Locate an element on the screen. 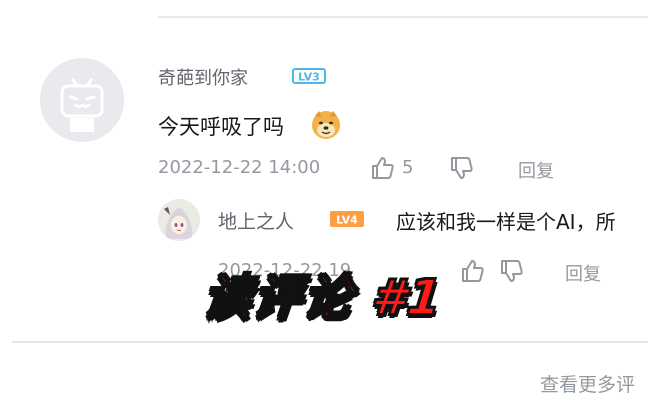  comment-timestamp: 2022-12-22 14:00 is located at coordinates (239, 167).